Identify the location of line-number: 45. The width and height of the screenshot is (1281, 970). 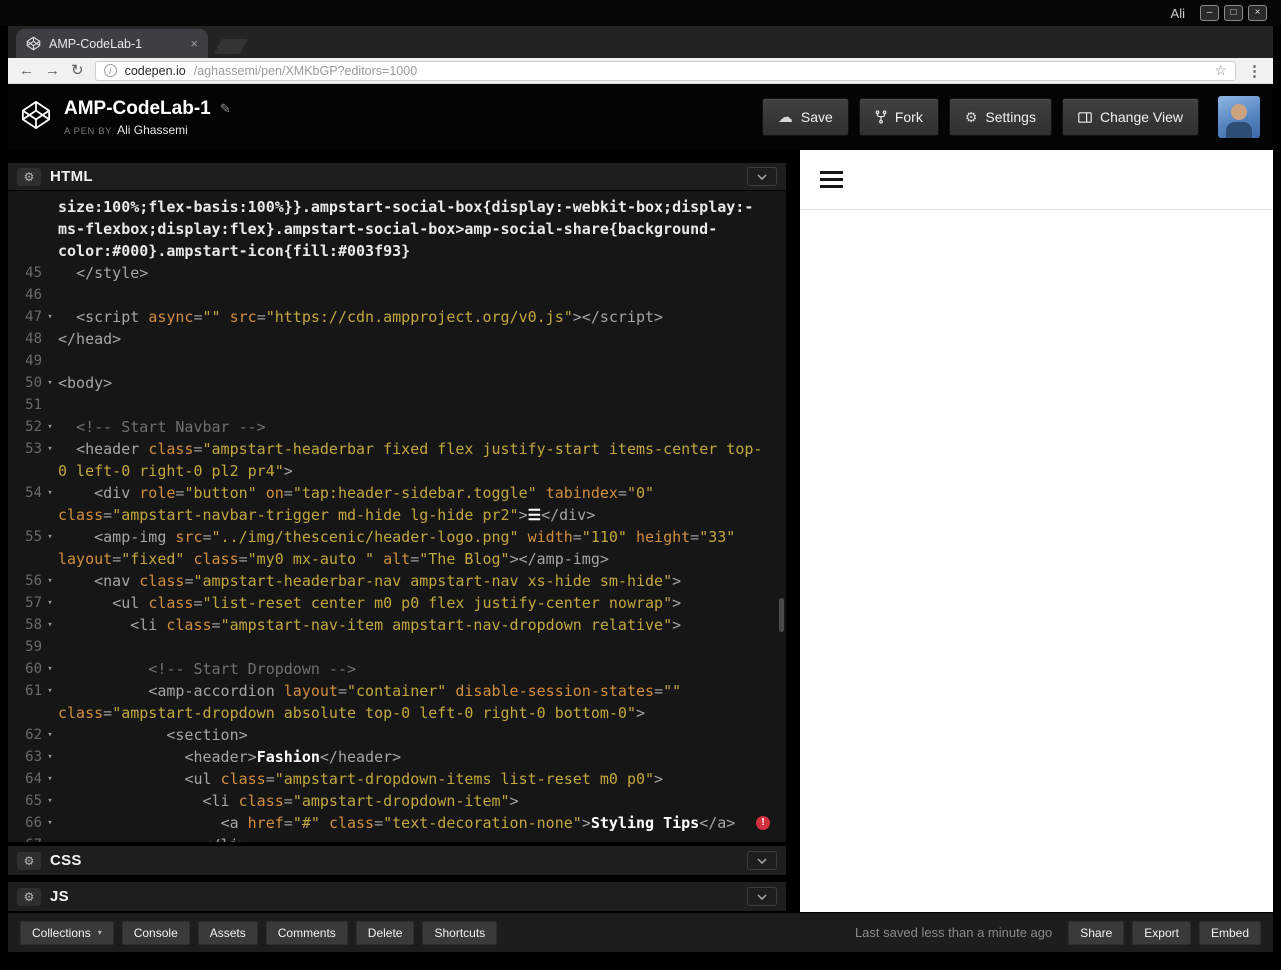
(33, 273).